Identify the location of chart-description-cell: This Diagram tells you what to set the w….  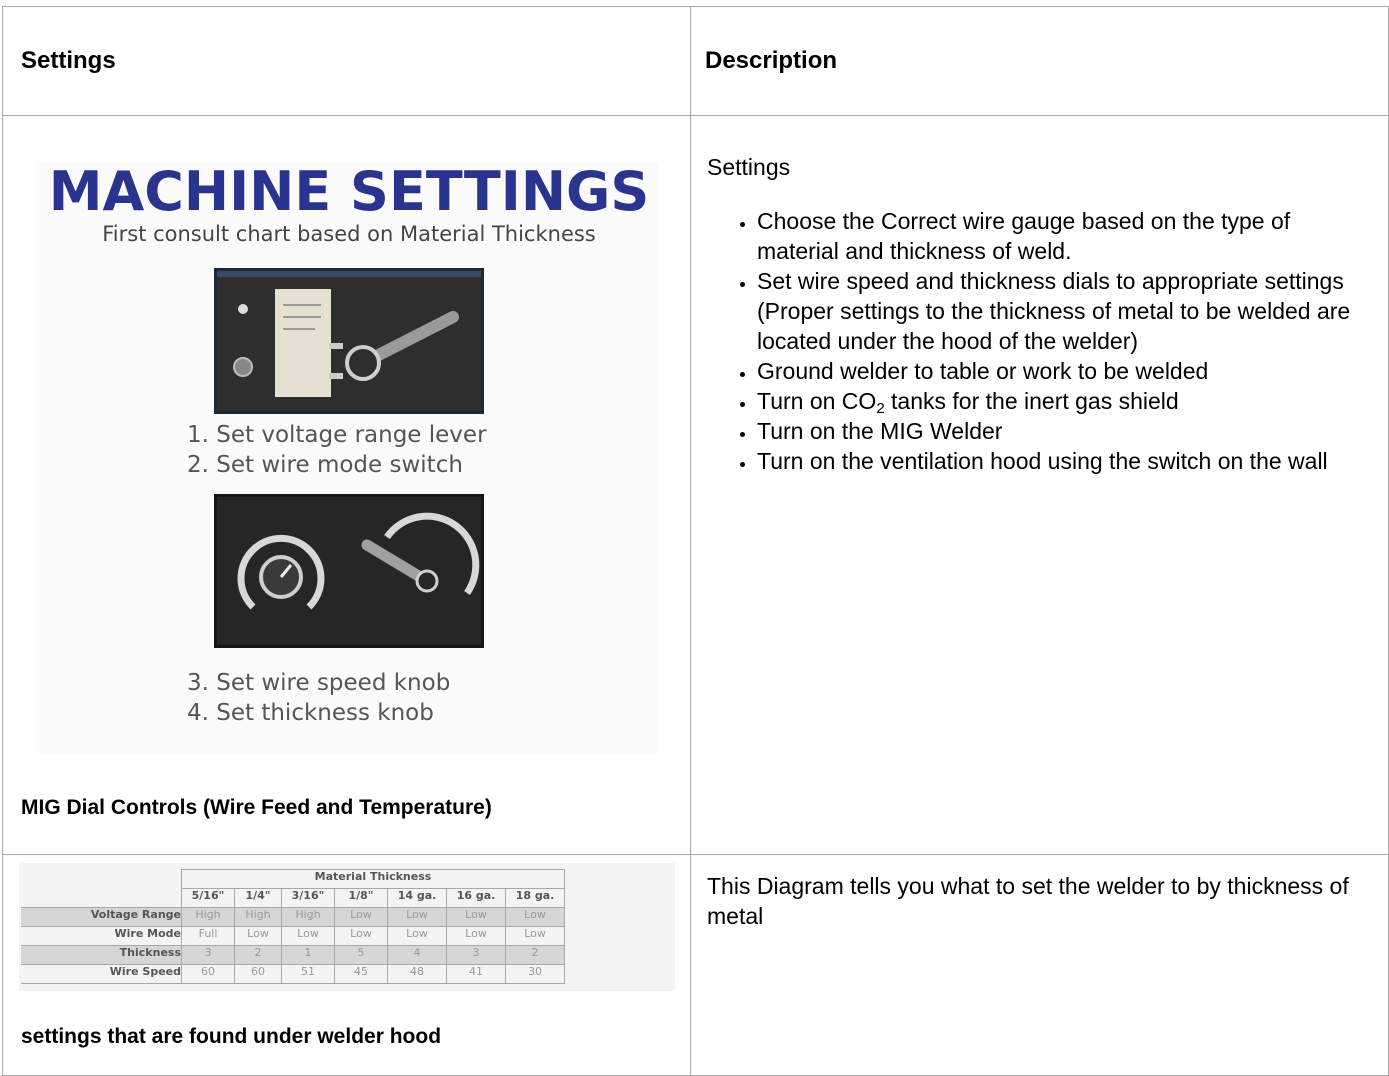
(1039, 965).